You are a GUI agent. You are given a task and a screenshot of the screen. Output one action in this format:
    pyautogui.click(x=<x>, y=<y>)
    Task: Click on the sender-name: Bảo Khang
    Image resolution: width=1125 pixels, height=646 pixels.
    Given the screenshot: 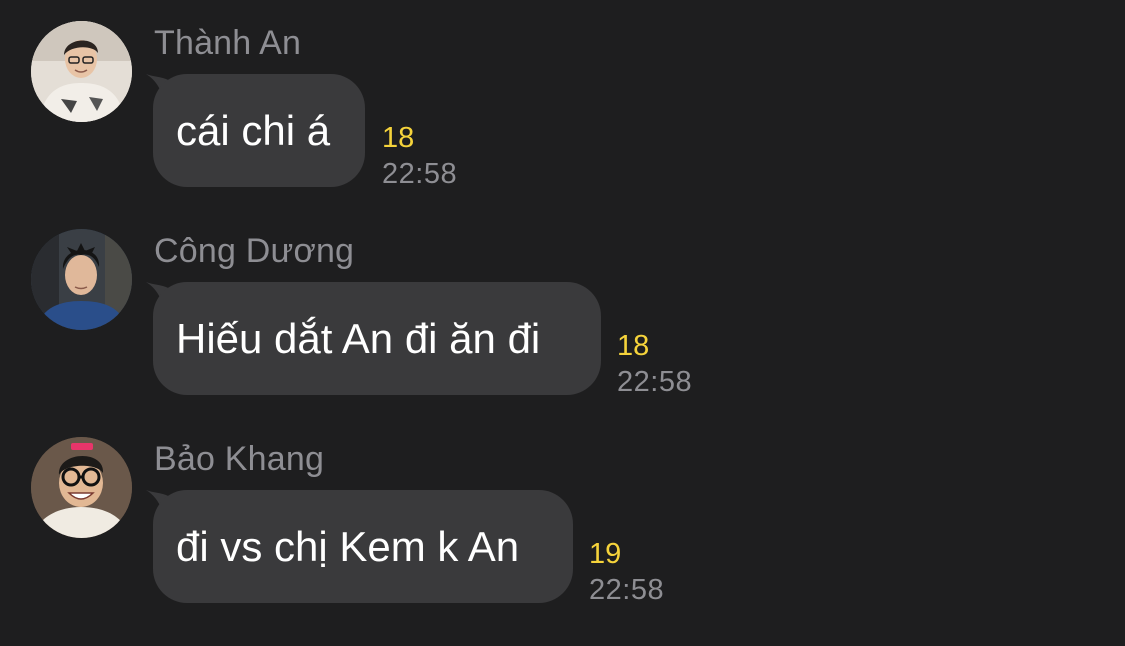 What is the action you would take?
    pyautogui.click(x=239, y=459)
    